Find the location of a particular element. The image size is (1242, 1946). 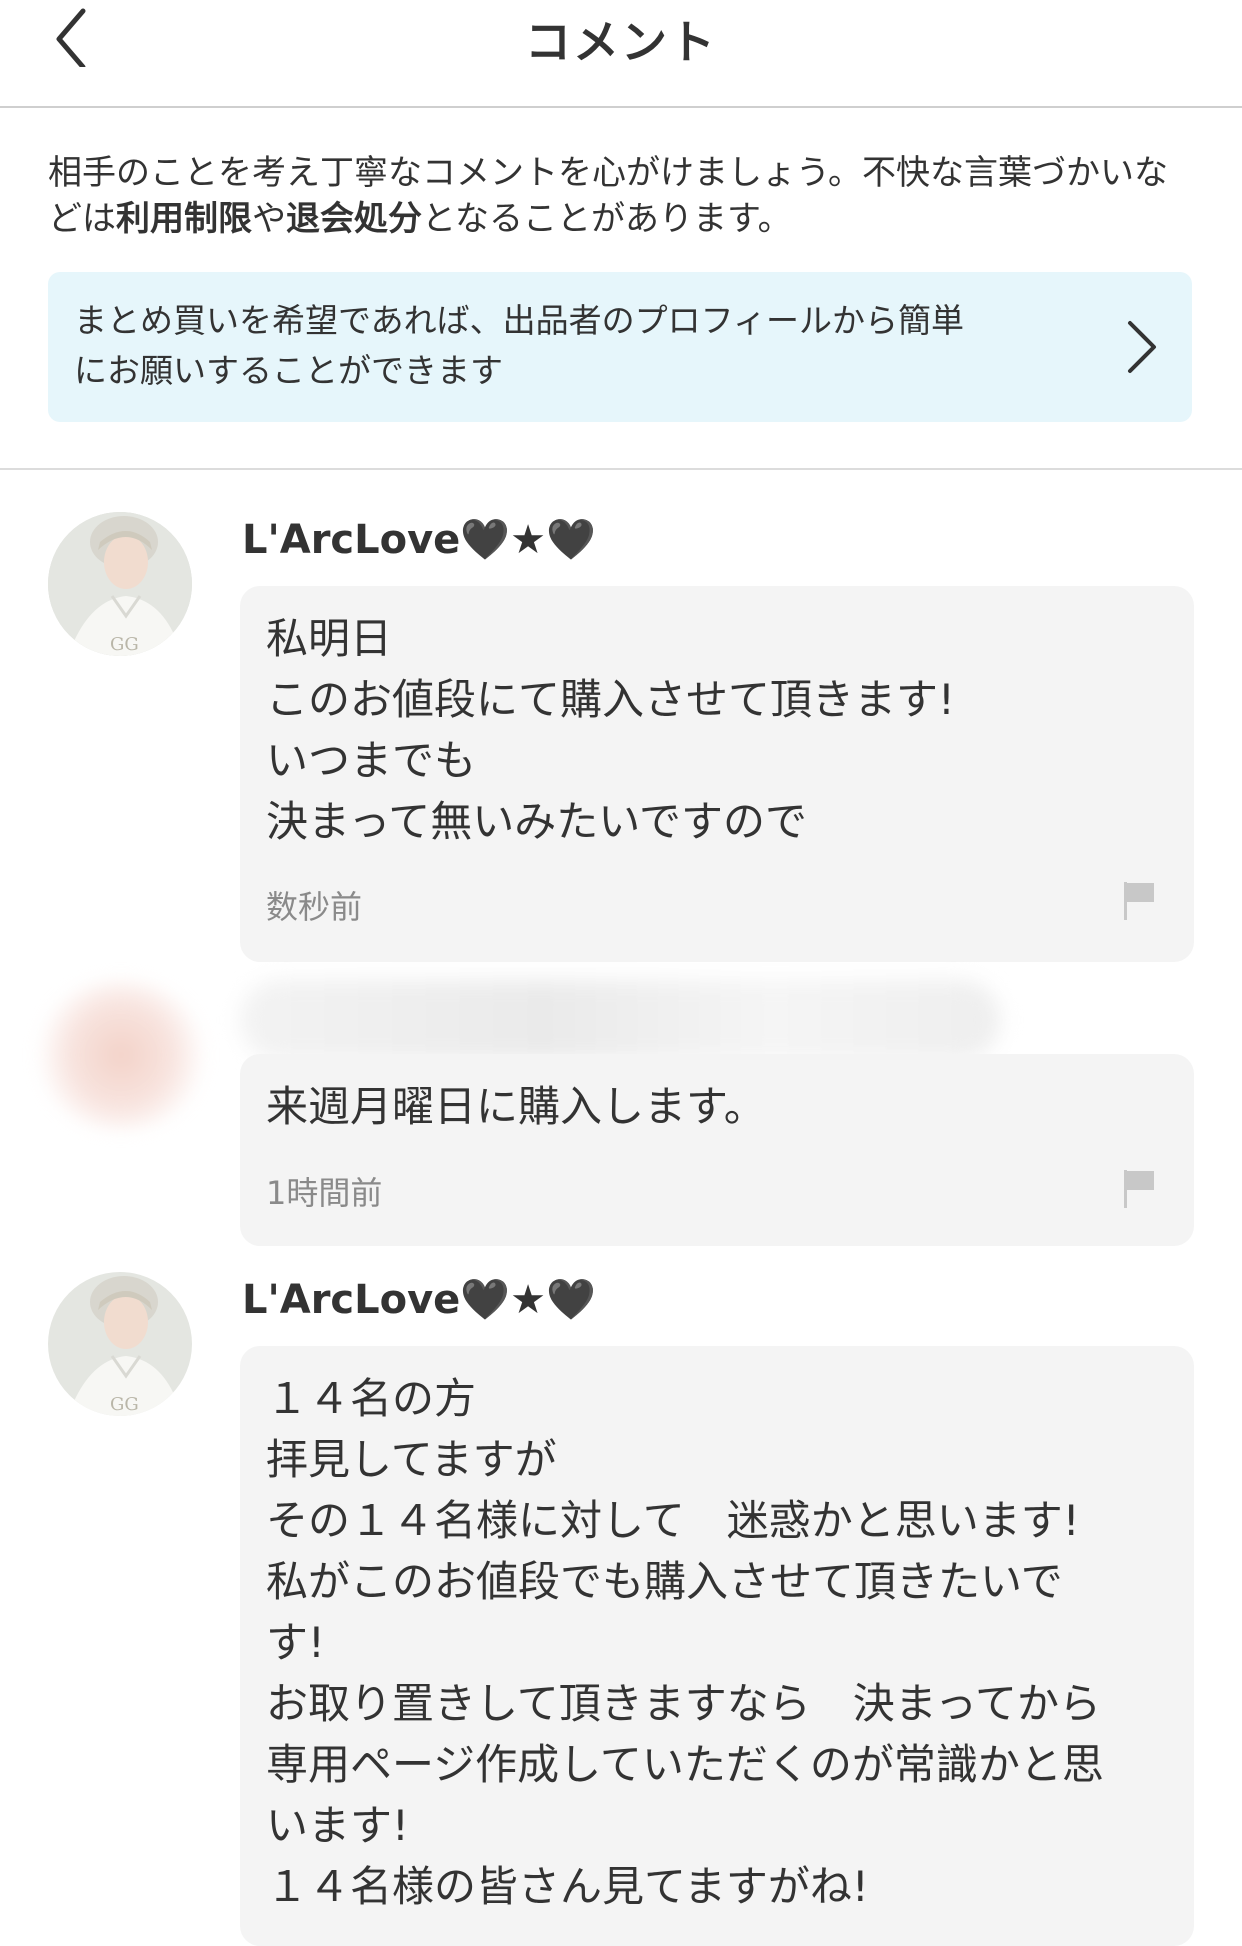

section-divider is located at coordinates (621, 469).